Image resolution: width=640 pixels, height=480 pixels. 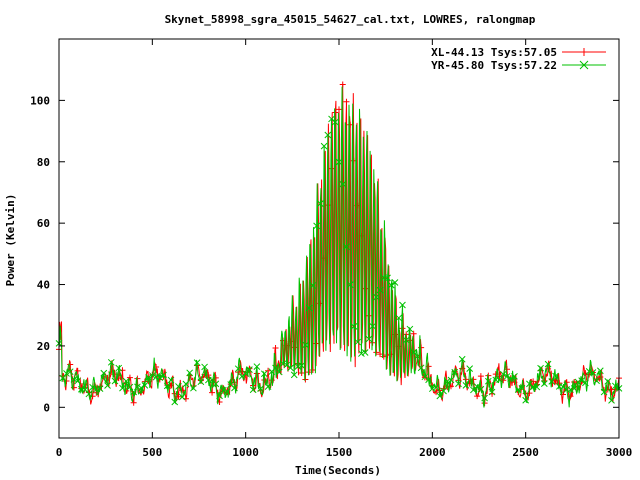 I want to click on y-tick-label: 60, so click(x=43, y=223).